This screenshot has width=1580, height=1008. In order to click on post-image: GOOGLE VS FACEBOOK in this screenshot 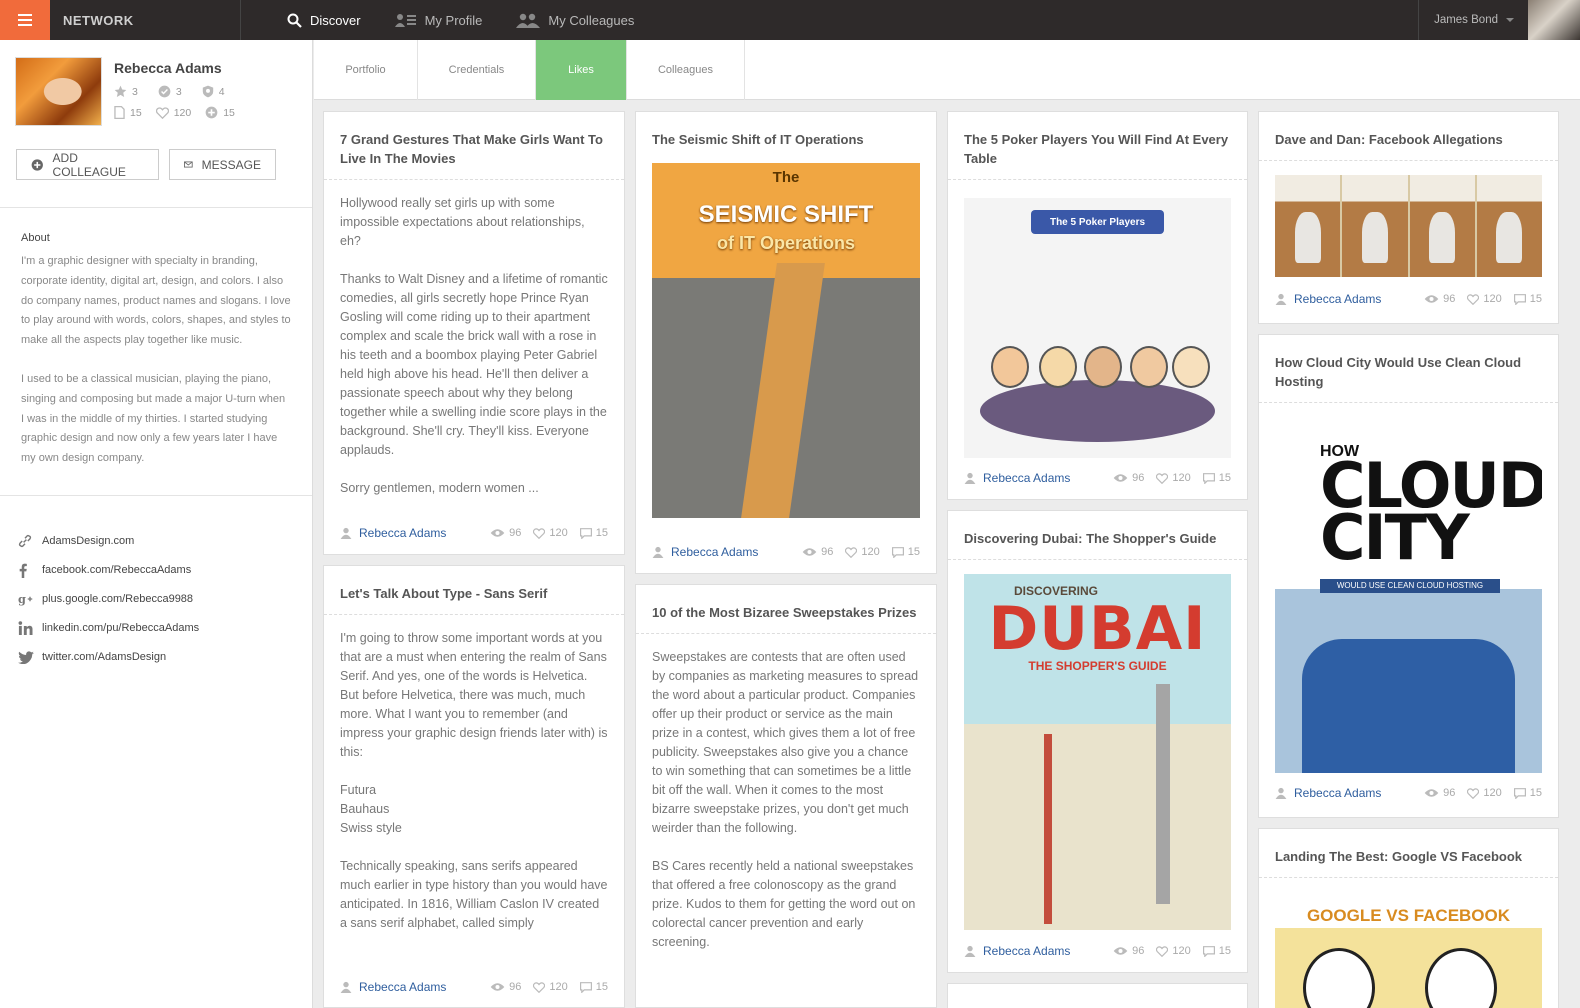, I will do `click(1408, 953)`.